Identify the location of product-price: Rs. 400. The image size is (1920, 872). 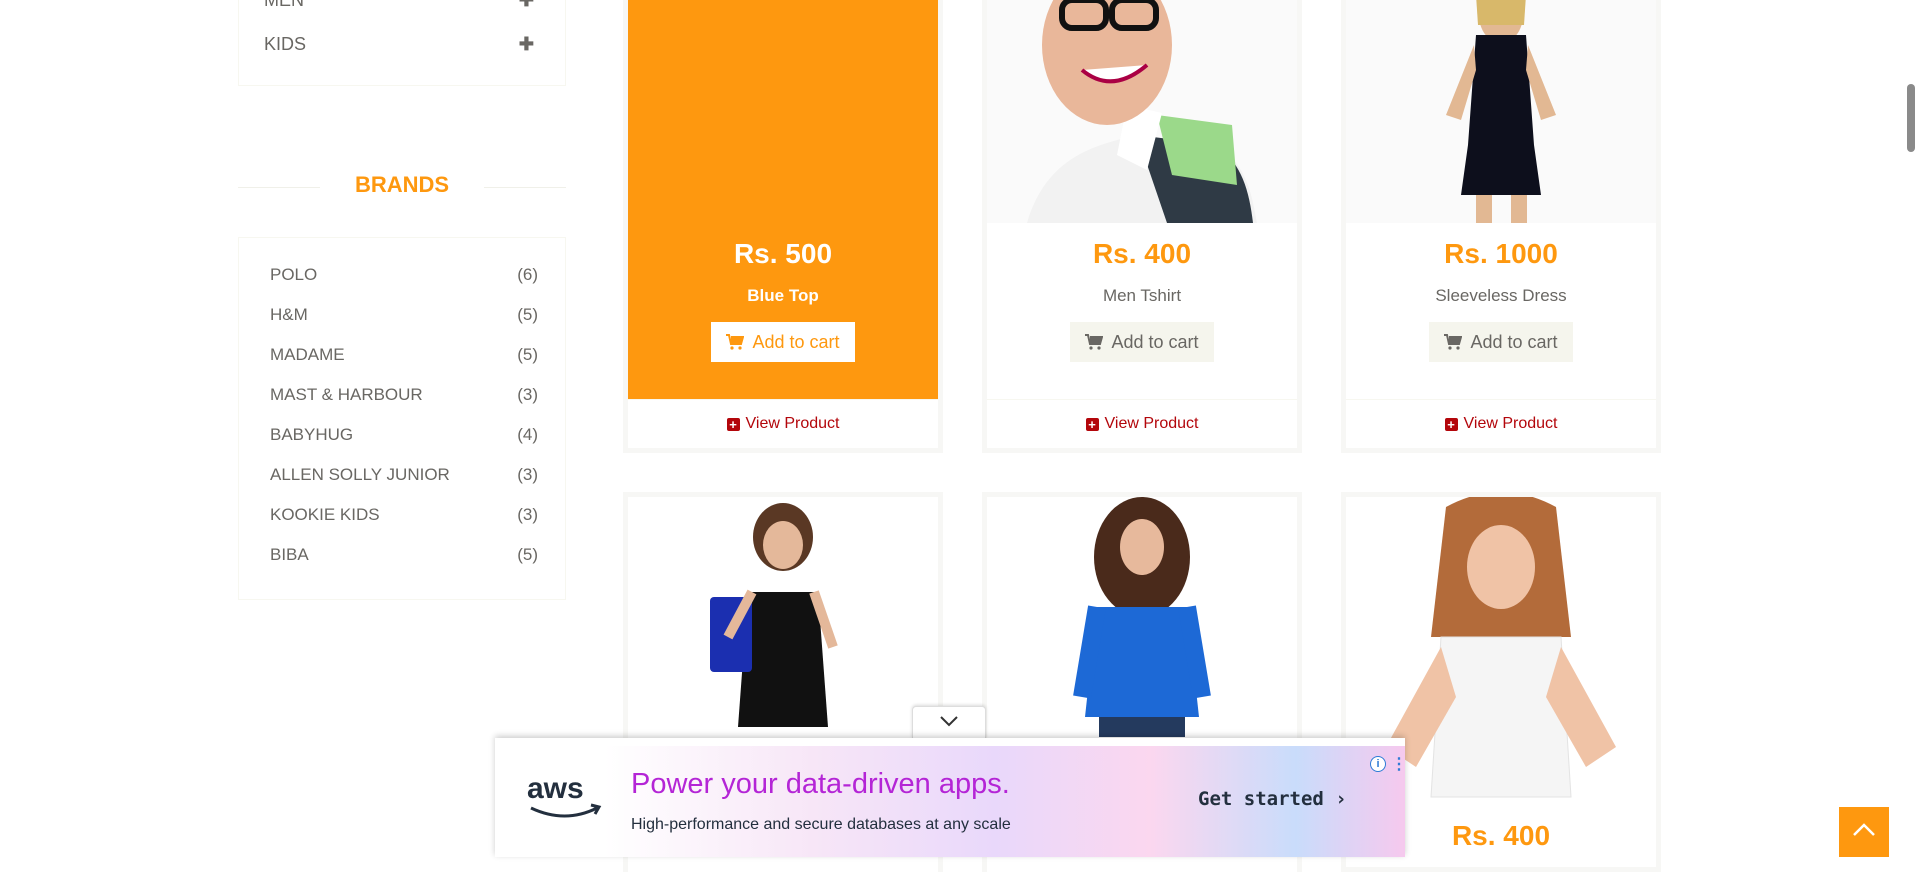
(1142, 253).